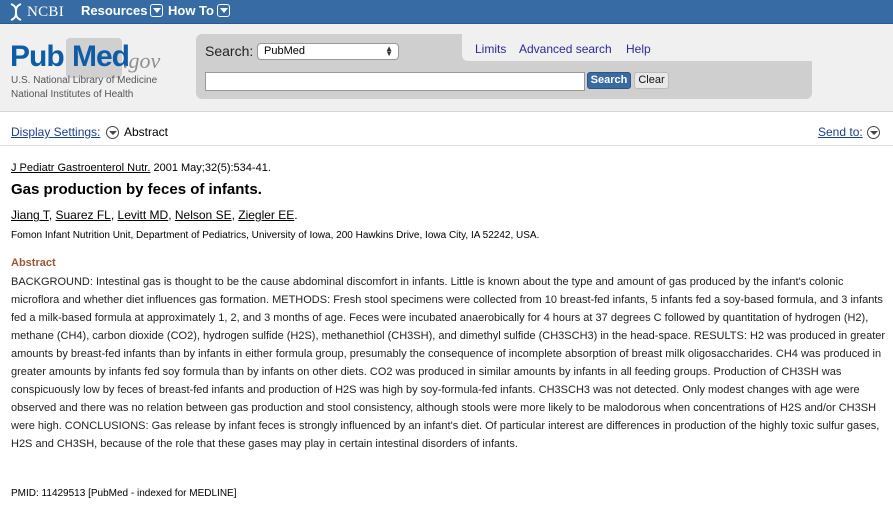  What do you see at coordinates (328, 51) in the screenshot?
I see `database-select: PubMed ▲ ▼` at bounding box center [328, 51].